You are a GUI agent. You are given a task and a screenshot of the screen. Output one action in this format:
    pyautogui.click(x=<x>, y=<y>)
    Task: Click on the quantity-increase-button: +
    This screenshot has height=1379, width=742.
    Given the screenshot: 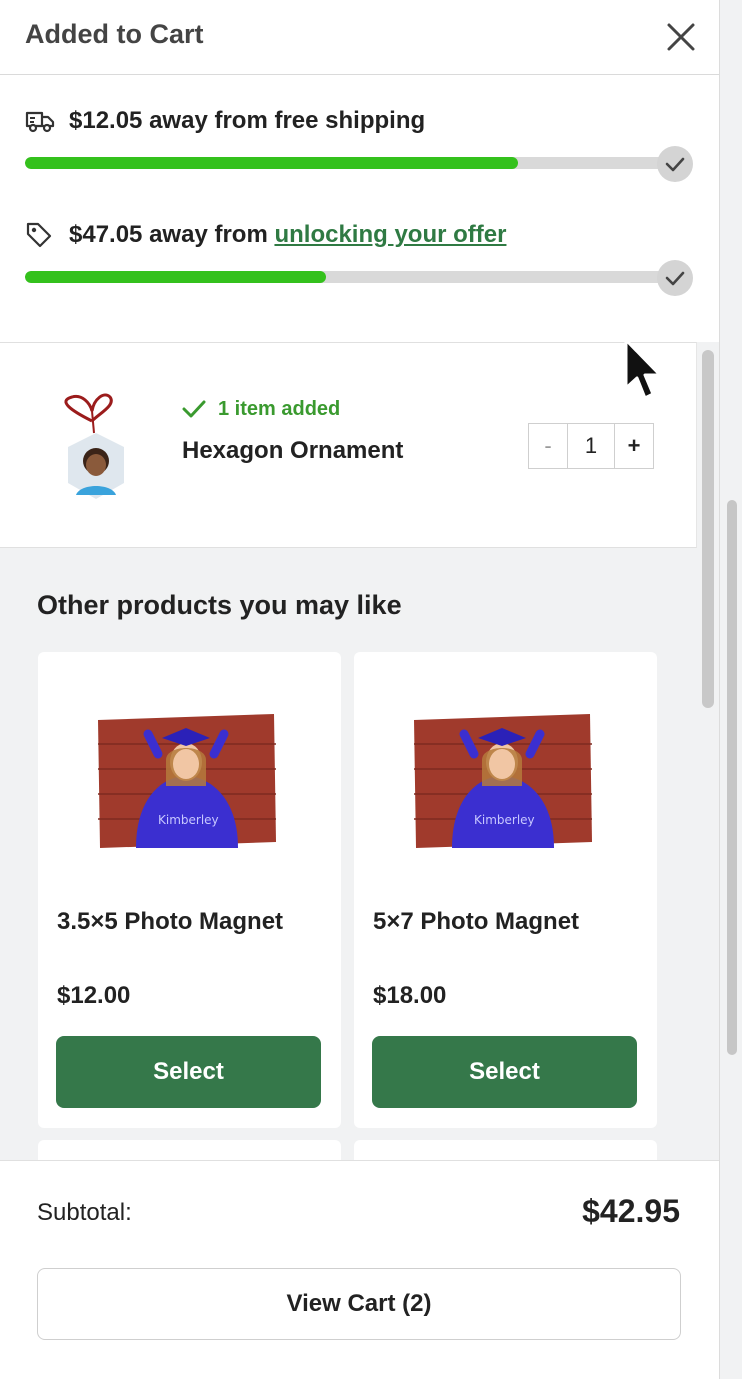 What is the action you would take?
    pyautogui.click(x=634, y=446)
    